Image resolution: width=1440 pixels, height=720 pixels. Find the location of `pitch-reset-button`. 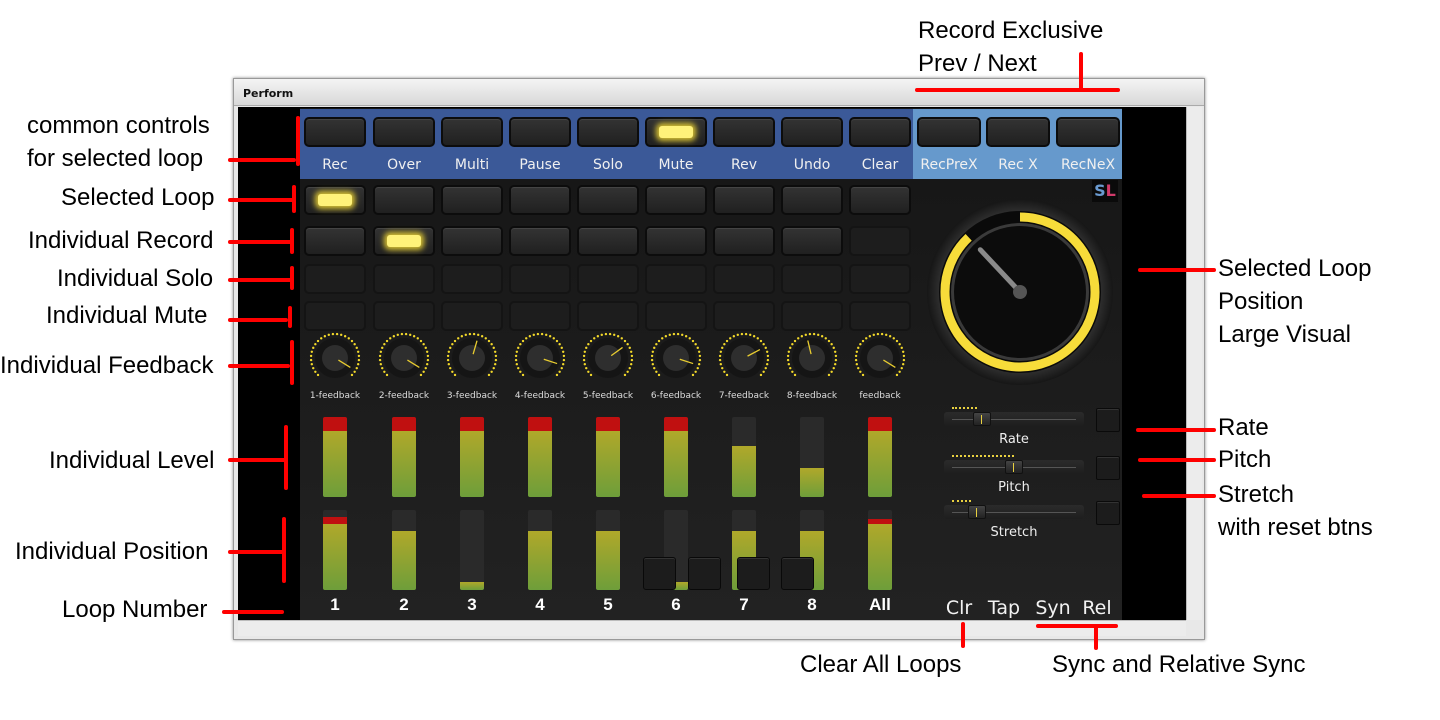

pitch-reset-button is located at coordinates (1108, 468).